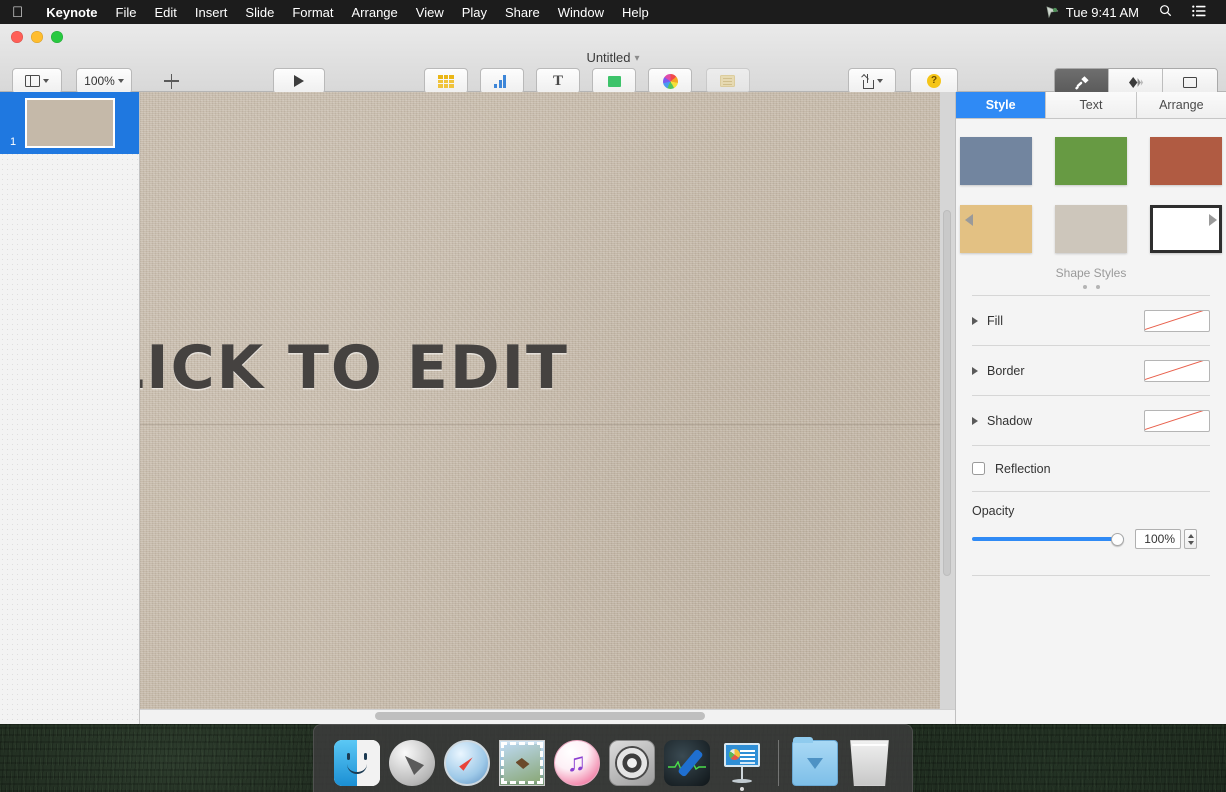 The height and width of the screenshot is (792, 1226). I want to click on menu-item-window: Window, so click(581, 12).